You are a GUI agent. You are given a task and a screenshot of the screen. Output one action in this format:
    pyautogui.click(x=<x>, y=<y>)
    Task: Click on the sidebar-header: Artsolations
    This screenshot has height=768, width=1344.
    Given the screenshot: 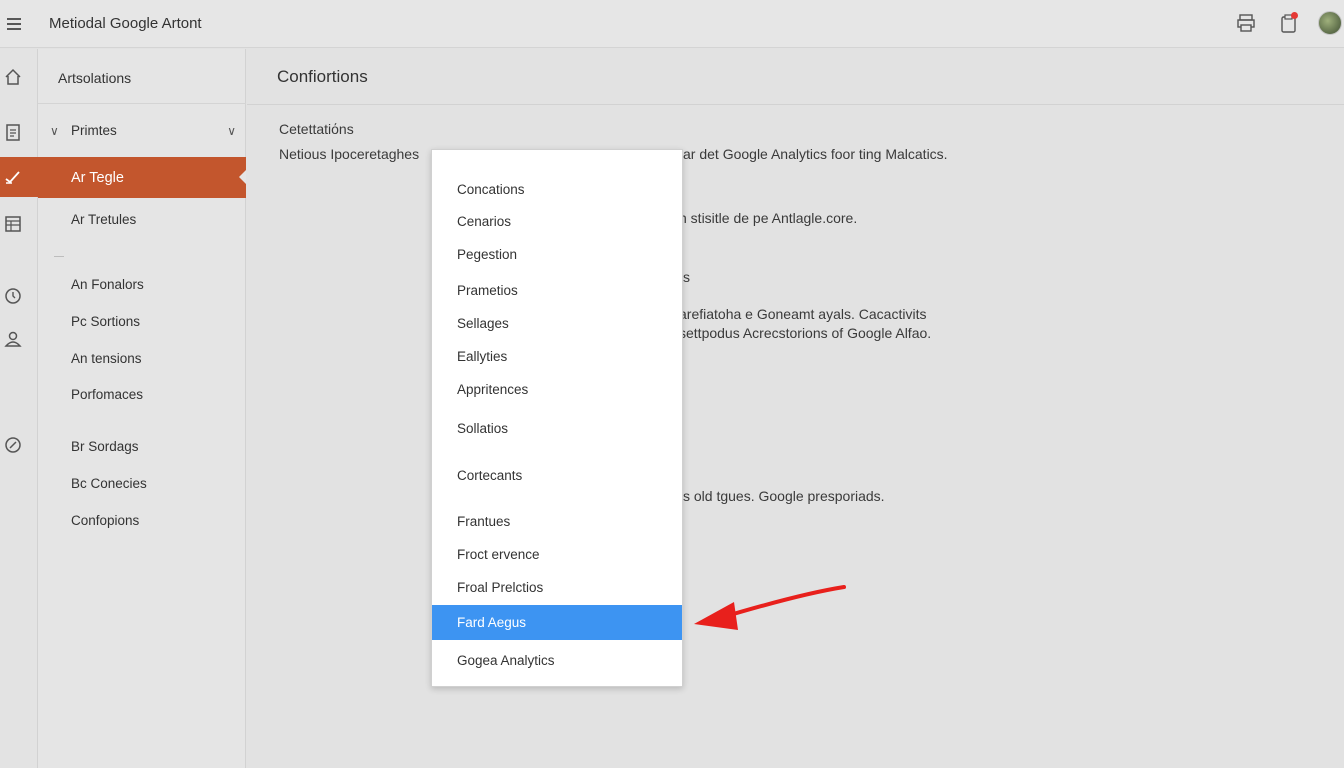 What is the action you would take?
    pyautogui.click(x=95, y=78)
    